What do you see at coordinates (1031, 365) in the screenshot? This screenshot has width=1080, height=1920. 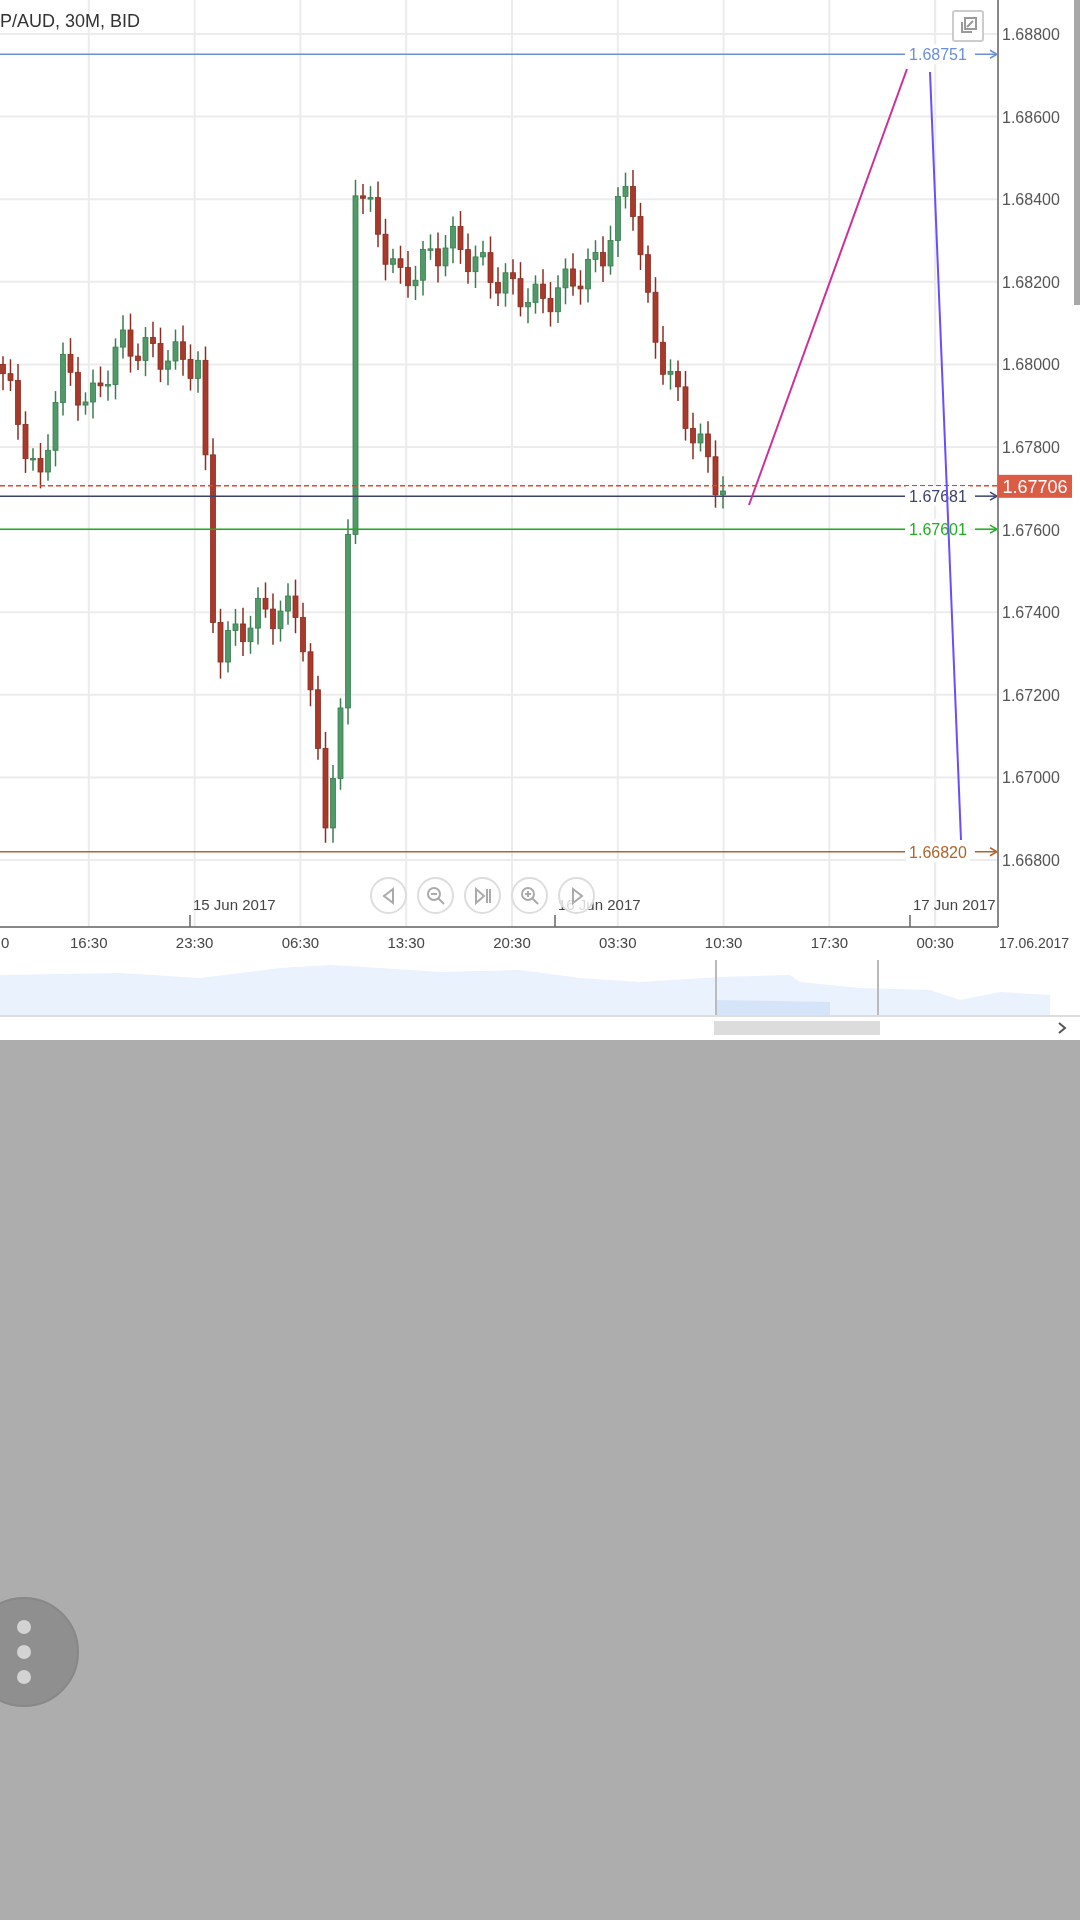 I see `price-axis-label: 1.68000` at bounding box center [1031, 365].